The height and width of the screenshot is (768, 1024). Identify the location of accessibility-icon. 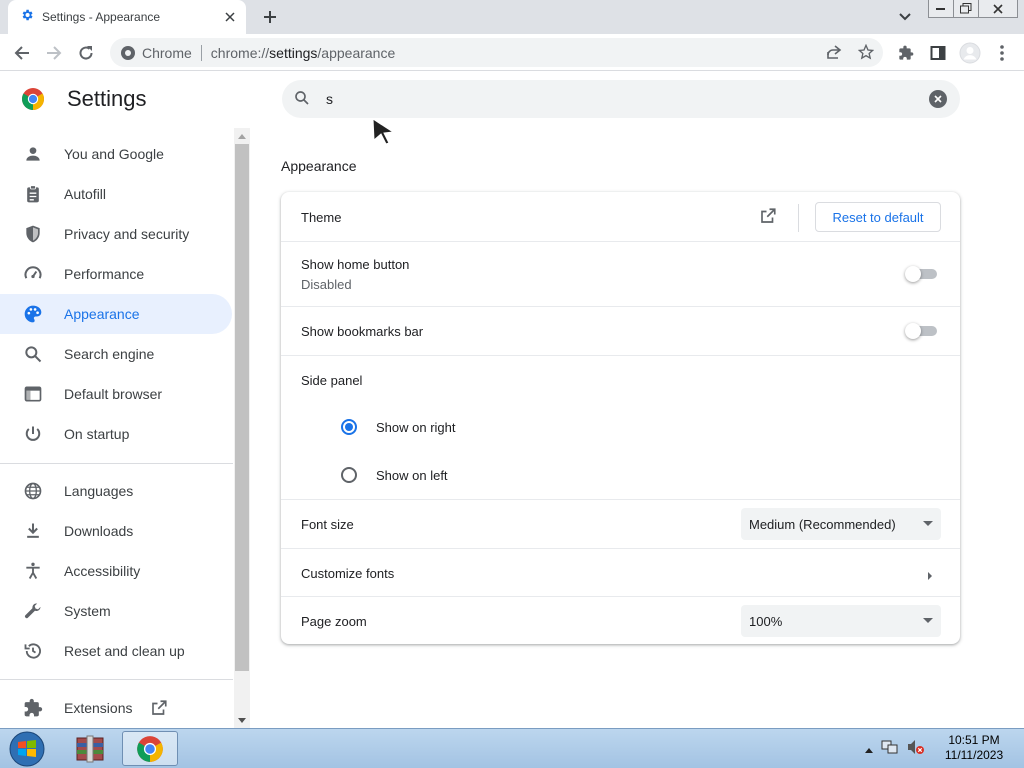
(33, 570).